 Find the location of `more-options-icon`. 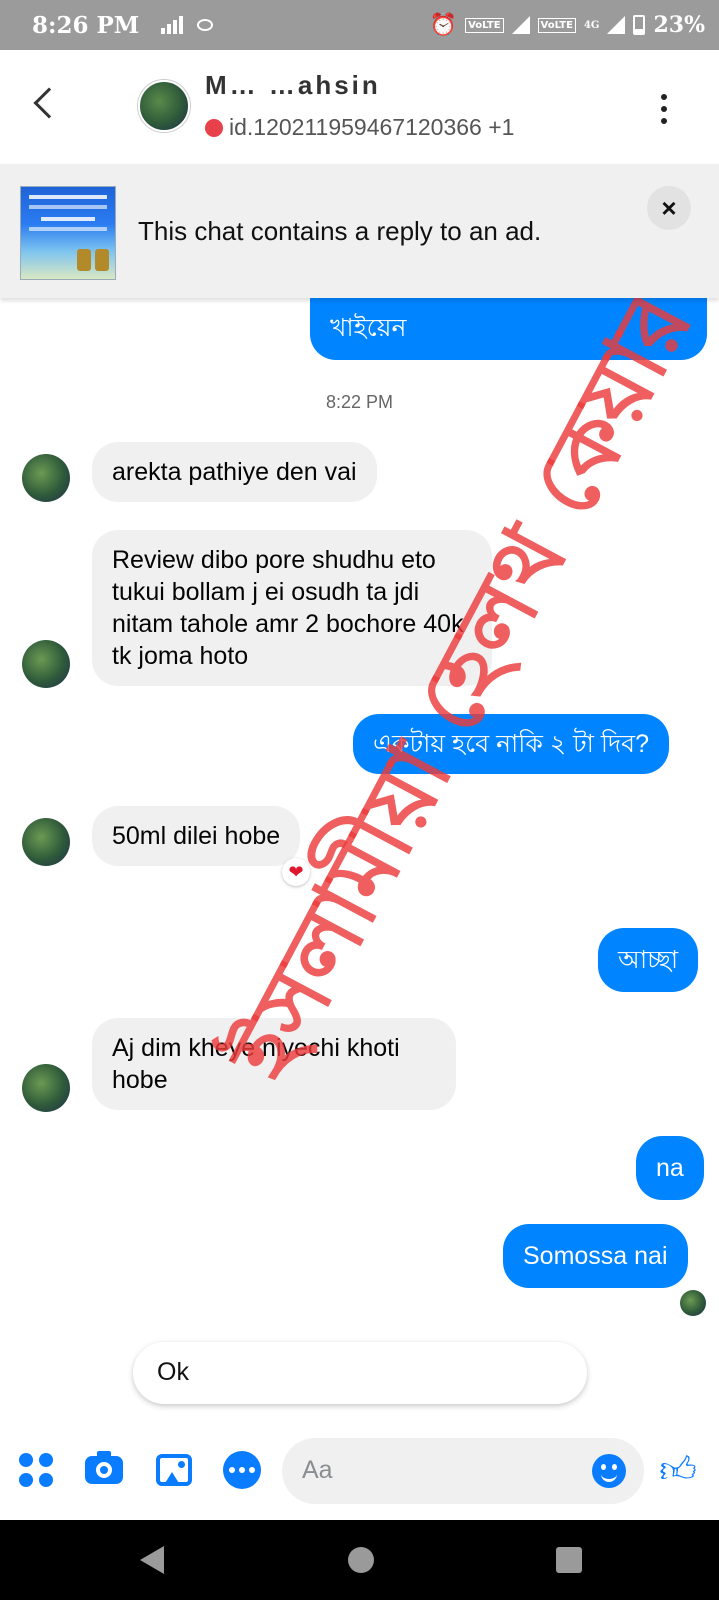

more-options-icon is located at coordinates (664, 109).